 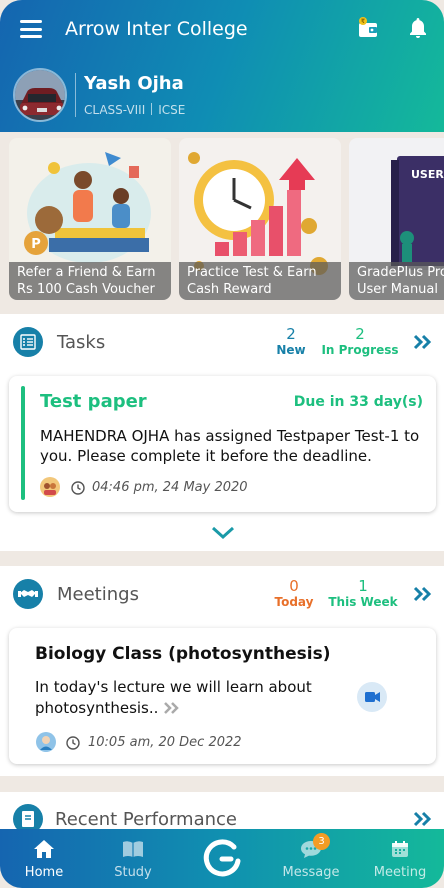 I want to click on banner-line2: Rs 100 Cash Voucher, so click(x=86, y=289).